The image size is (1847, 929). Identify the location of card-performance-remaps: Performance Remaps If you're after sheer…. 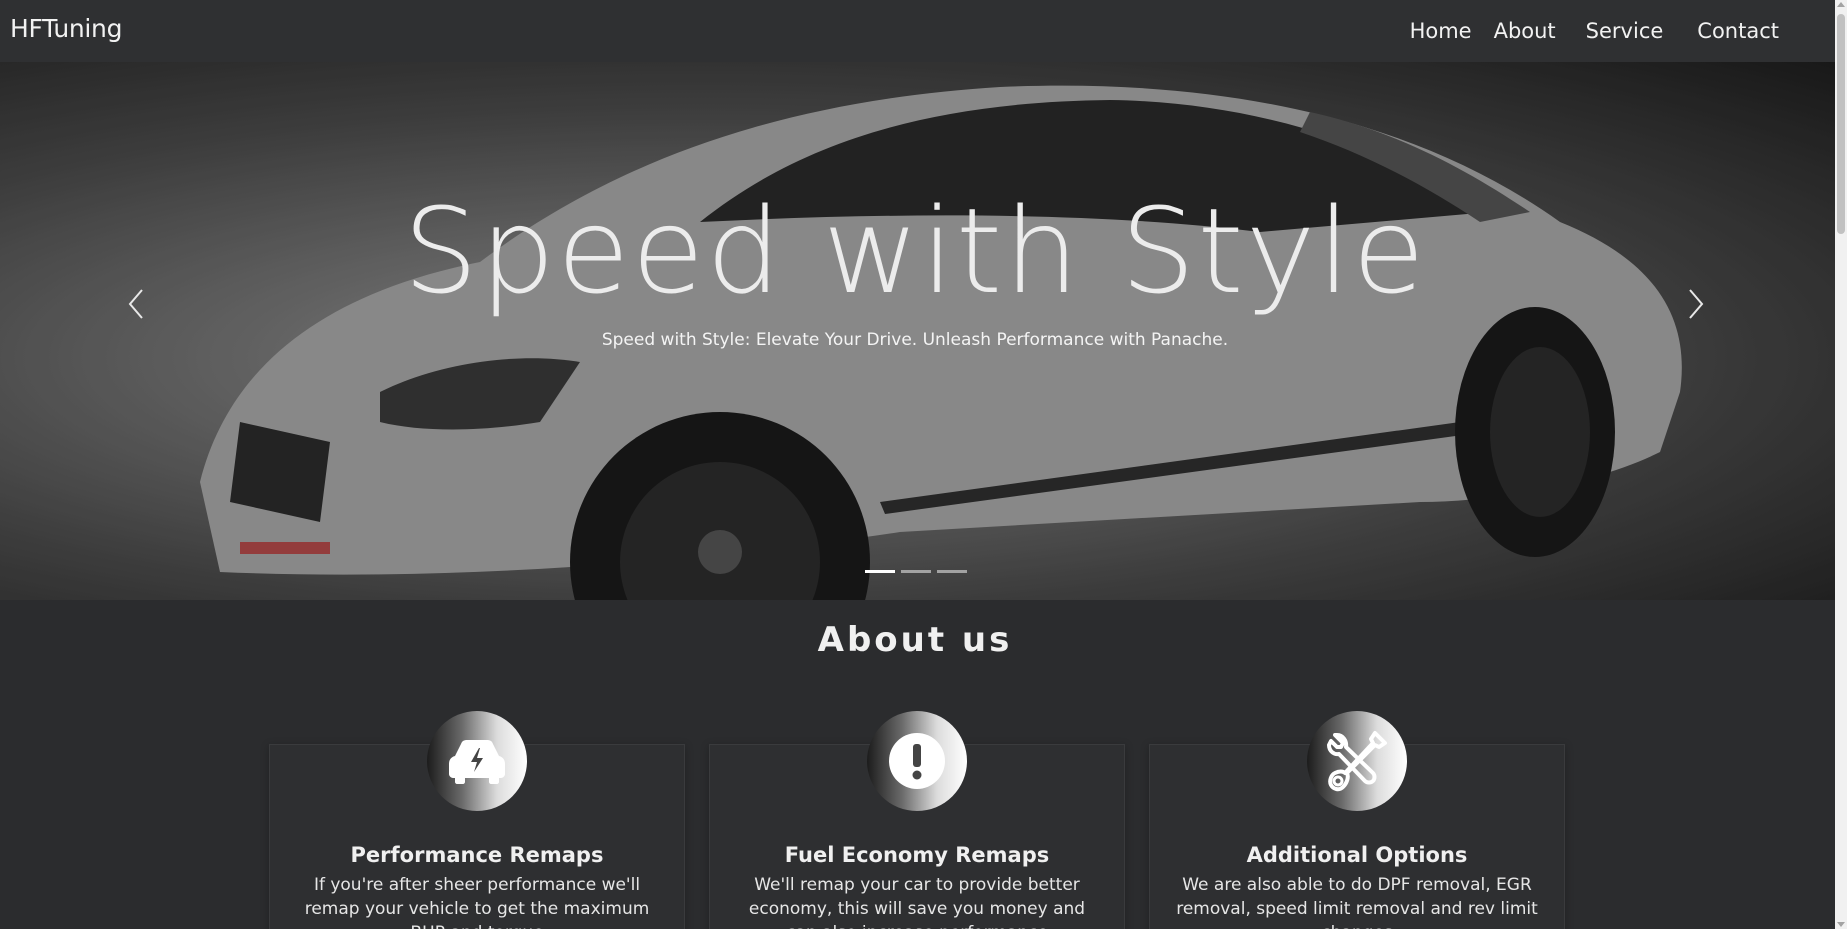
(477, 820).